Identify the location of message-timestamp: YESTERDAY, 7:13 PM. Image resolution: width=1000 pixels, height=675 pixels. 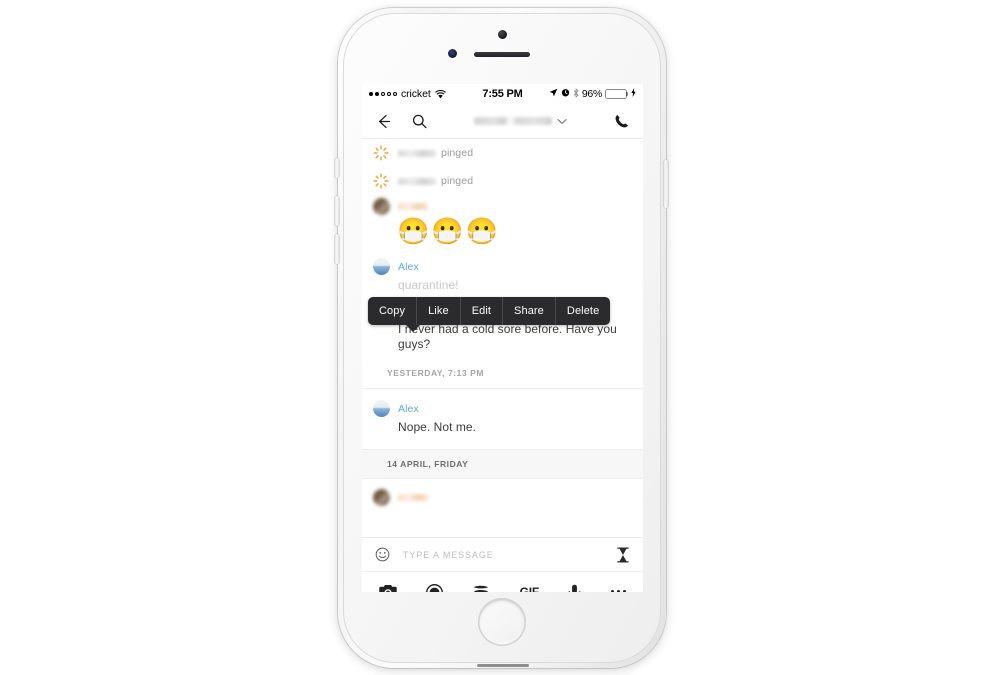
(435, 373).